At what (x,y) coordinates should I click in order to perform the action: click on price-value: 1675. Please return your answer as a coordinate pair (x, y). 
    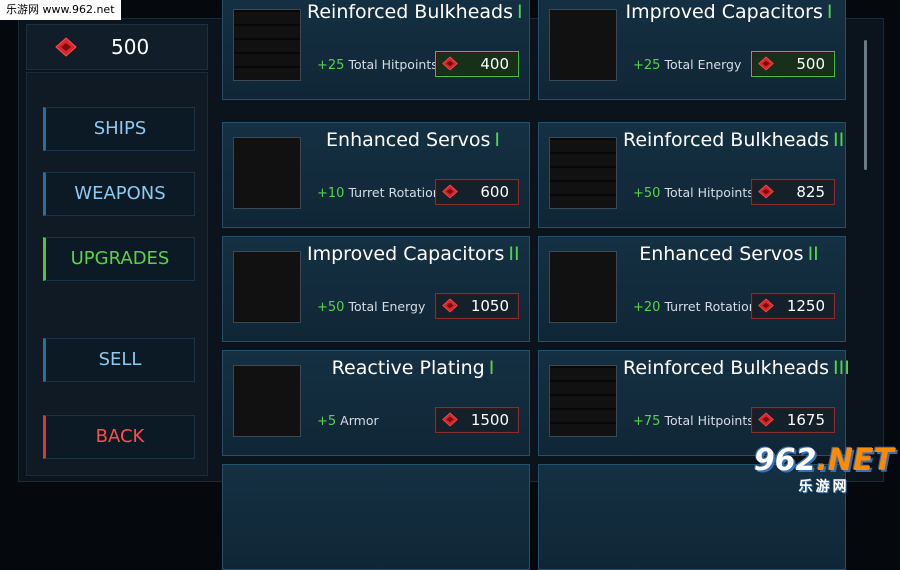
    Looking at the image, I should click on (805, 420).